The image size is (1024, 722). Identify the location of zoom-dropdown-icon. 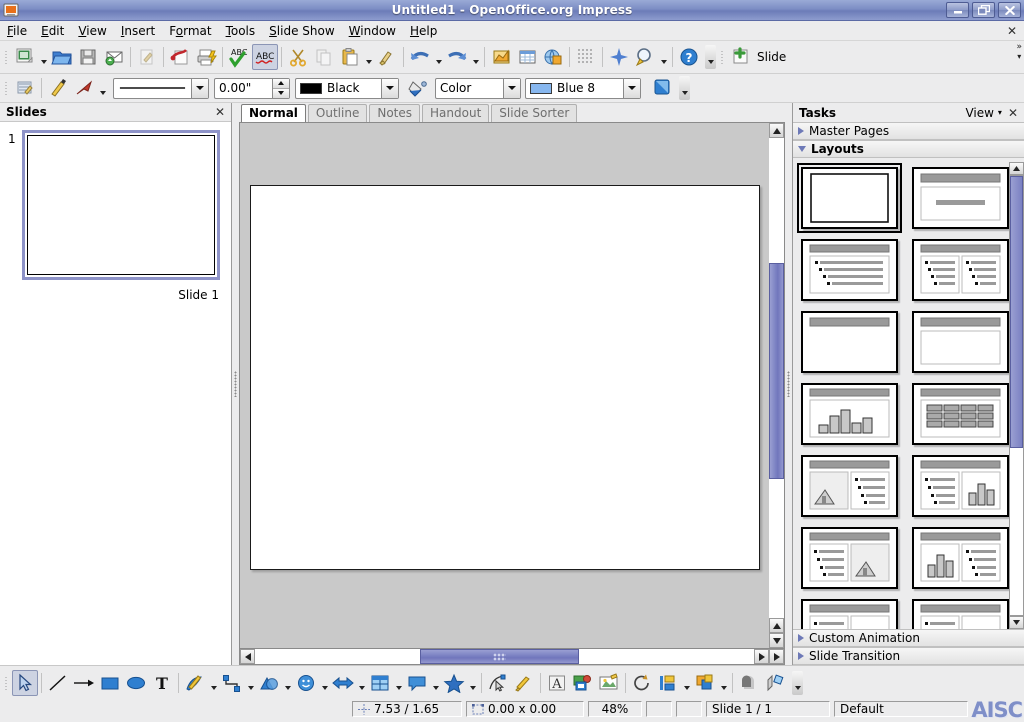
(663, 57).